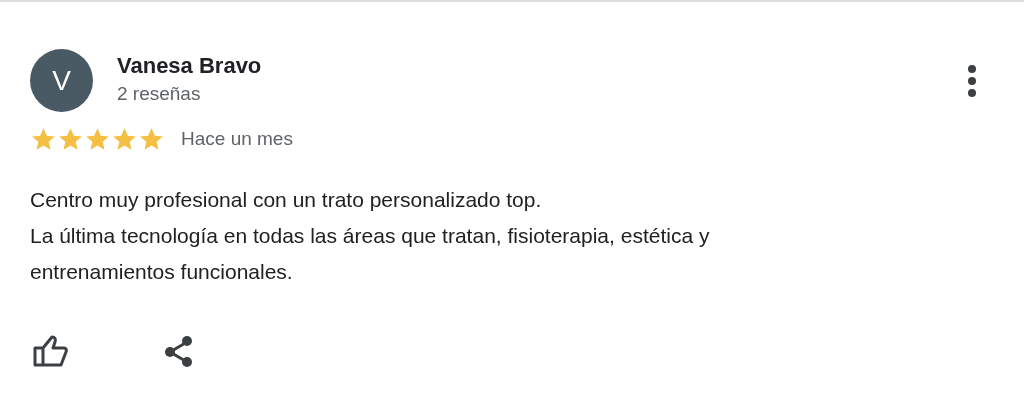 This screenshot has height=414, width=1024. Describe the element at coordinates (189, 65) in the screenshot. I see `author-name: Vanesa Bravo` at that location.